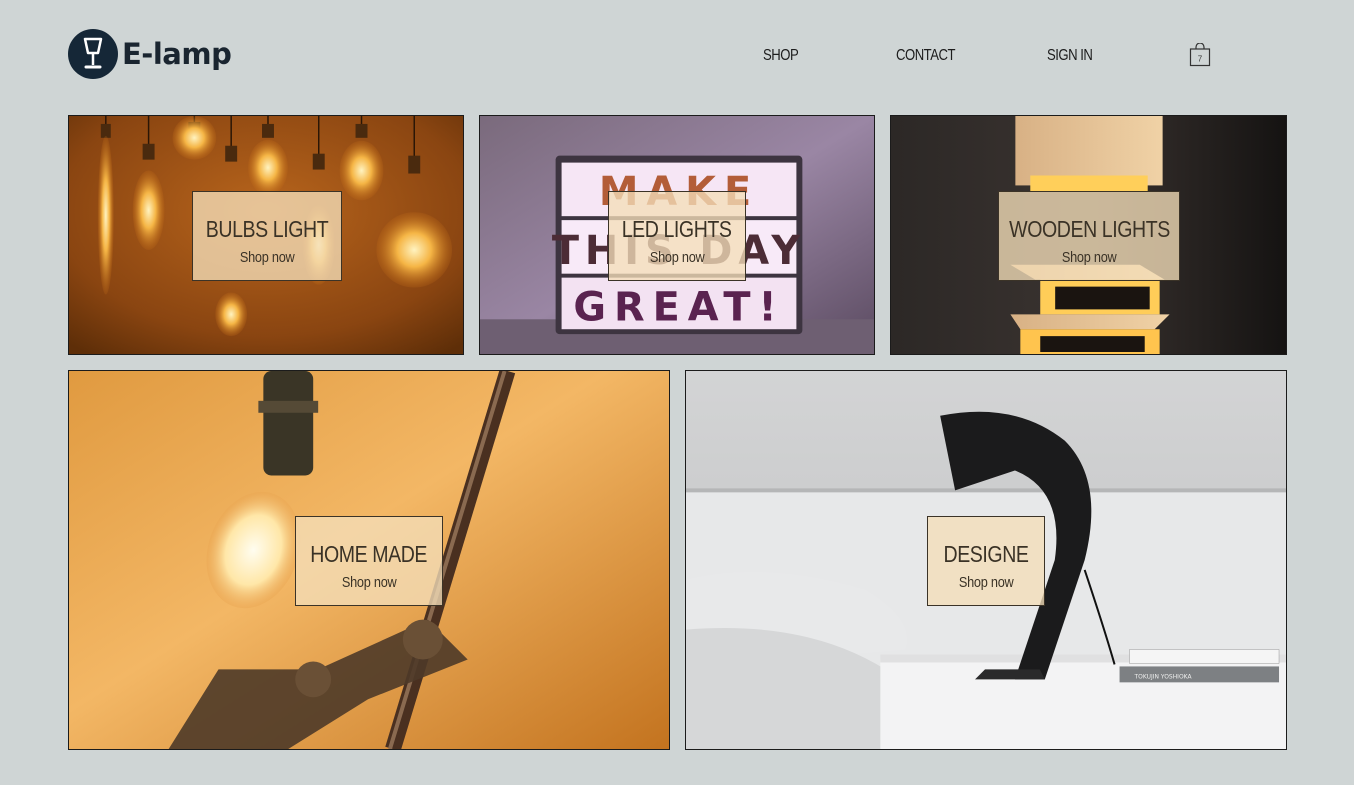 This screenshot has height=785, width=1354. I want to click on tile-label-box: DESIGNE Shop now, so click(986, 561).